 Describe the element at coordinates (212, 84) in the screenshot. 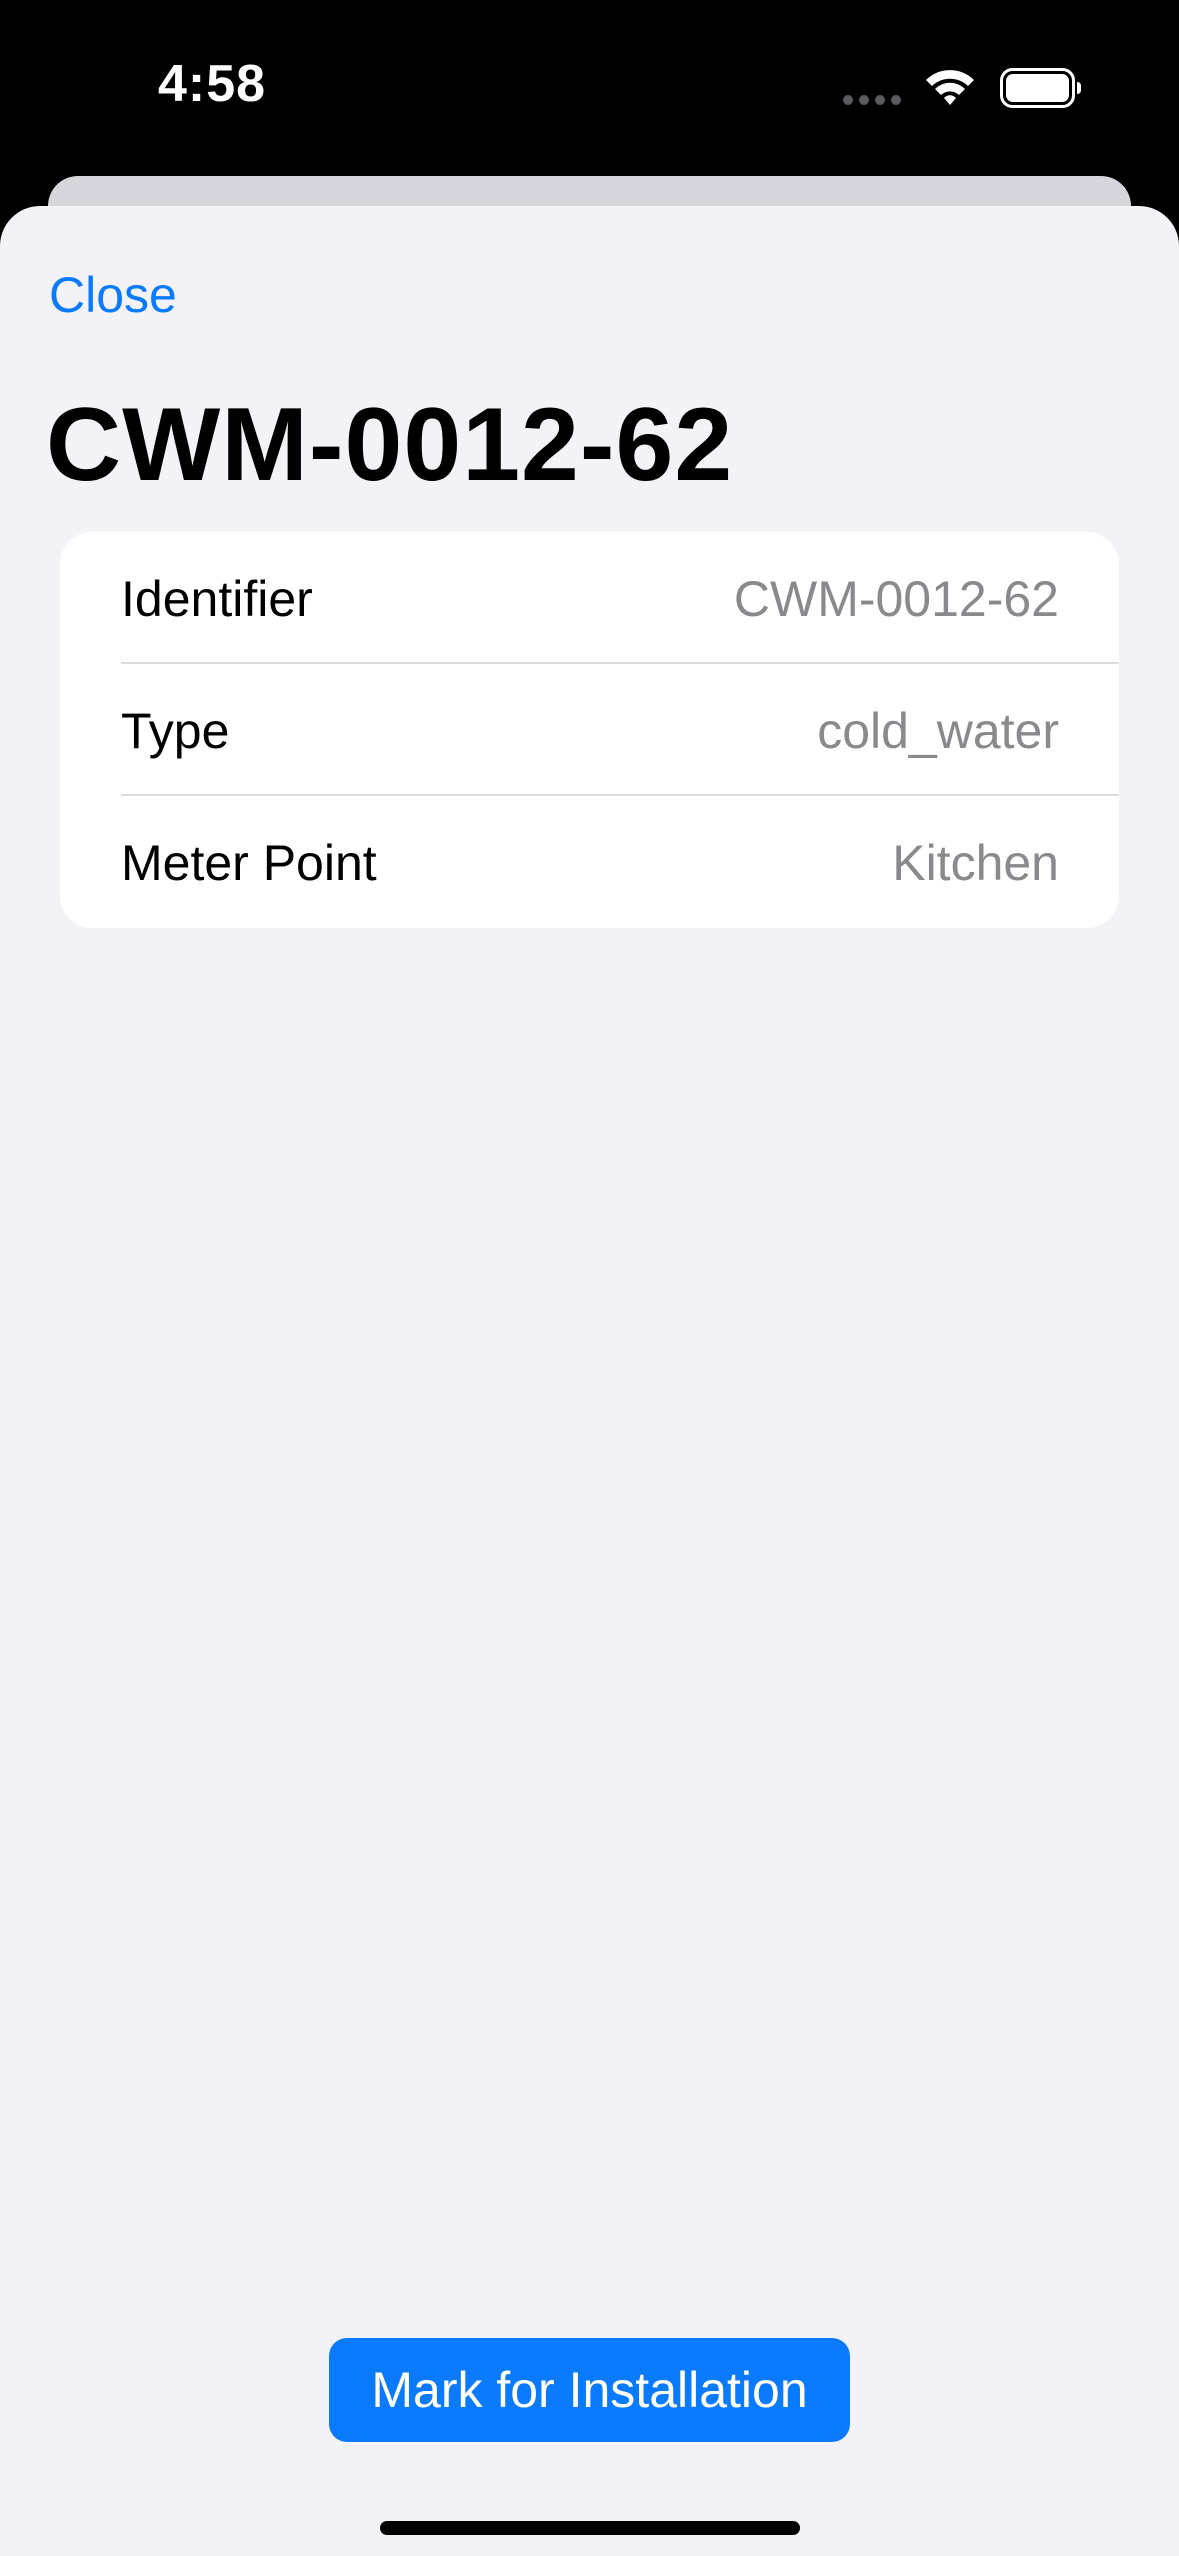

I see `status-time: 4:58` at that location.